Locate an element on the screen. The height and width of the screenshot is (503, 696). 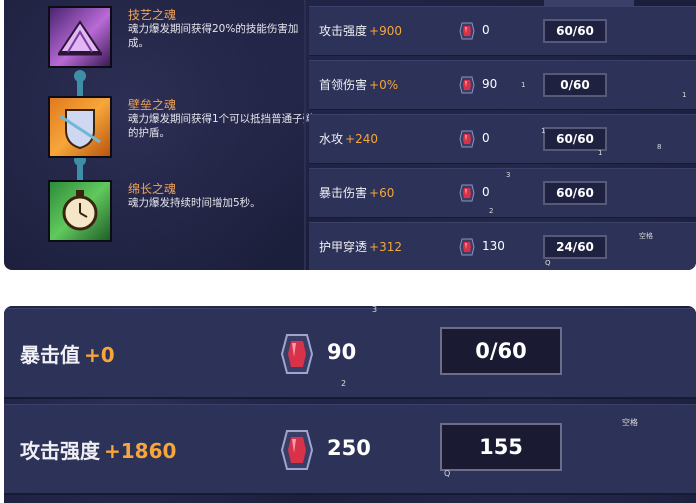
stat-bonus: +240 is located at coordinates (361, 139).